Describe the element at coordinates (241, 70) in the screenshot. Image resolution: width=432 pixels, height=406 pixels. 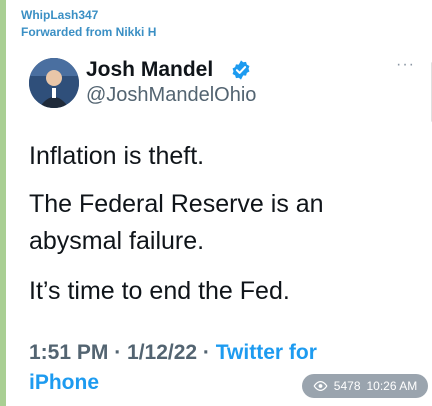
I see `verified-badge-icon` at that location.